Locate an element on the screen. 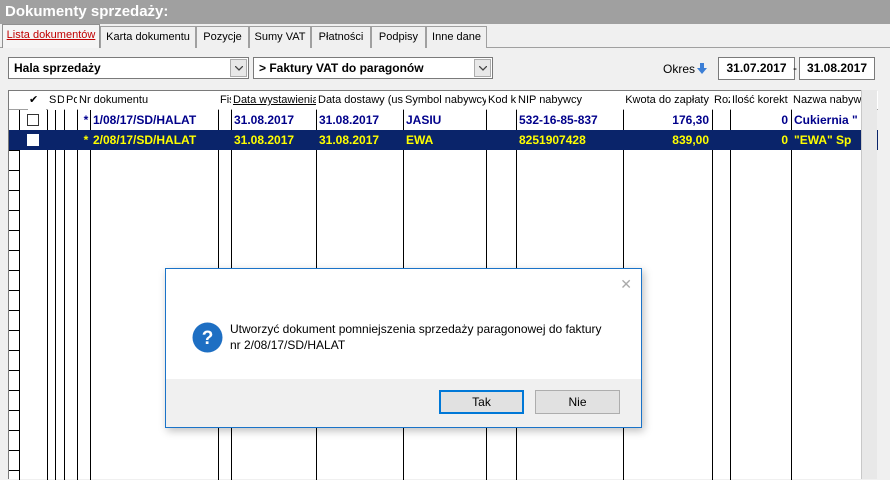 The image size is (890, 480). tab-lista-dokumentow: Lista dokumentów is located at coordinates (51, 36).